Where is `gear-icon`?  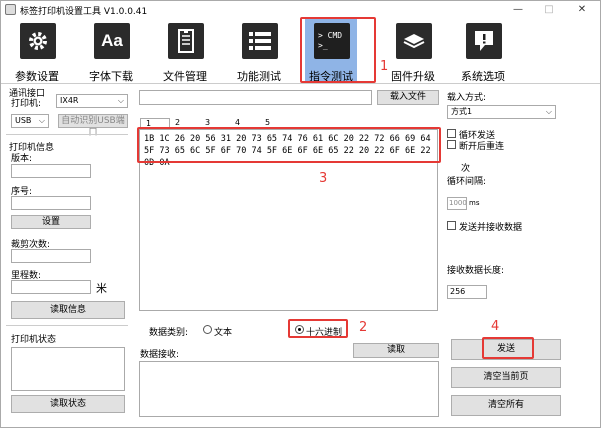 gear-icon is located at coordinates (38, 41).